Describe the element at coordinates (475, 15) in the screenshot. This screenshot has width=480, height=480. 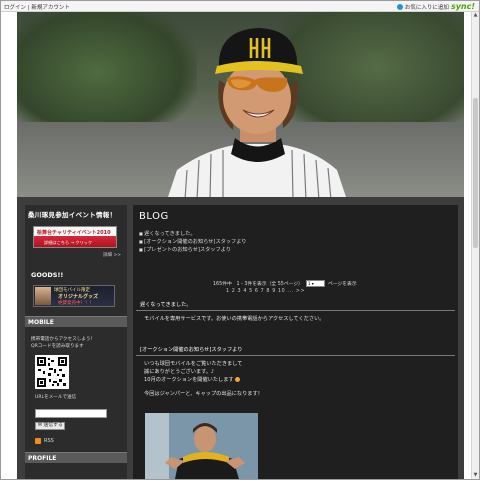
I see `scroll-up-icon: ▲` at that location.